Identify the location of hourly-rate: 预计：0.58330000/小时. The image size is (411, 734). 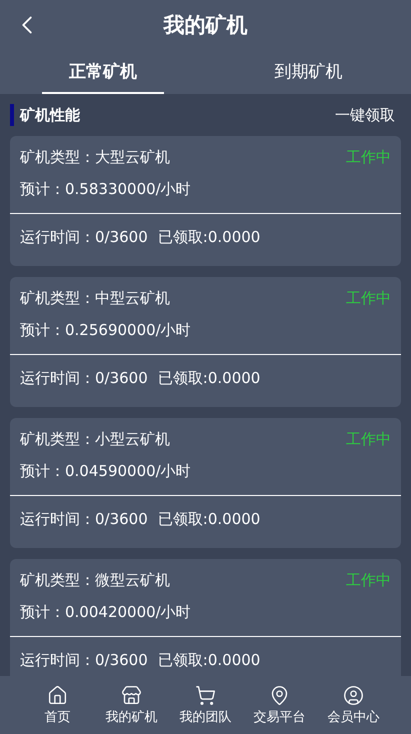
(106, 189).